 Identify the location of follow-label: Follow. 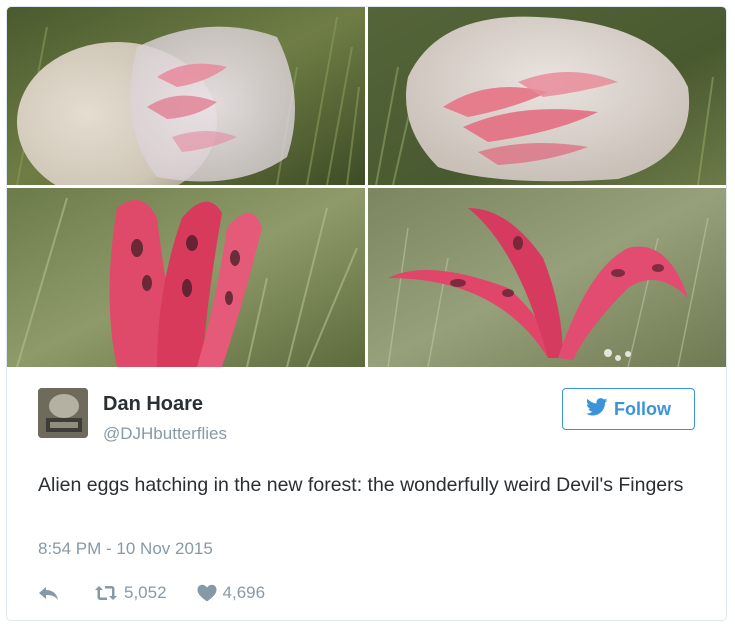
(642, 408).